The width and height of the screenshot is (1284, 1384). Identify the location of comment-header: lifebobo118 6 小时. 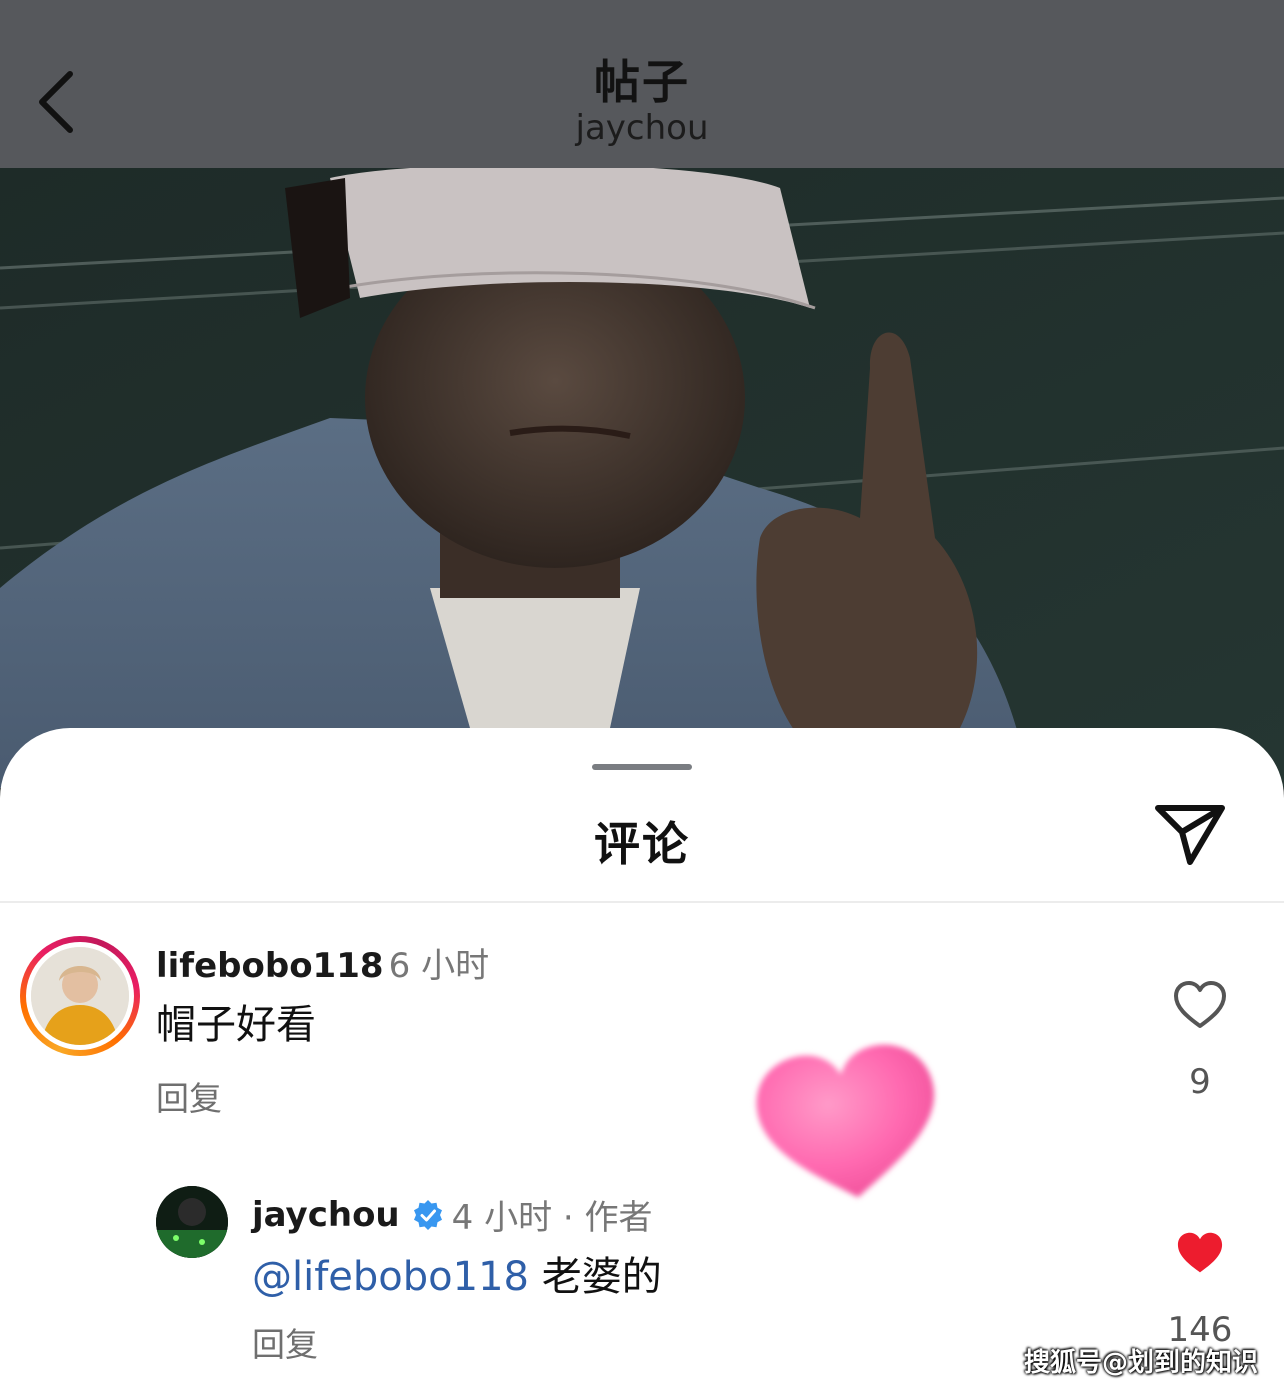
(322, 962).